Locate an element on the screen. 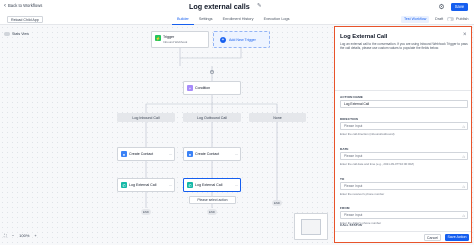 This screenshot has width=474, height=245. to-placeholder: Please Input is located at coordinates (353, 186).